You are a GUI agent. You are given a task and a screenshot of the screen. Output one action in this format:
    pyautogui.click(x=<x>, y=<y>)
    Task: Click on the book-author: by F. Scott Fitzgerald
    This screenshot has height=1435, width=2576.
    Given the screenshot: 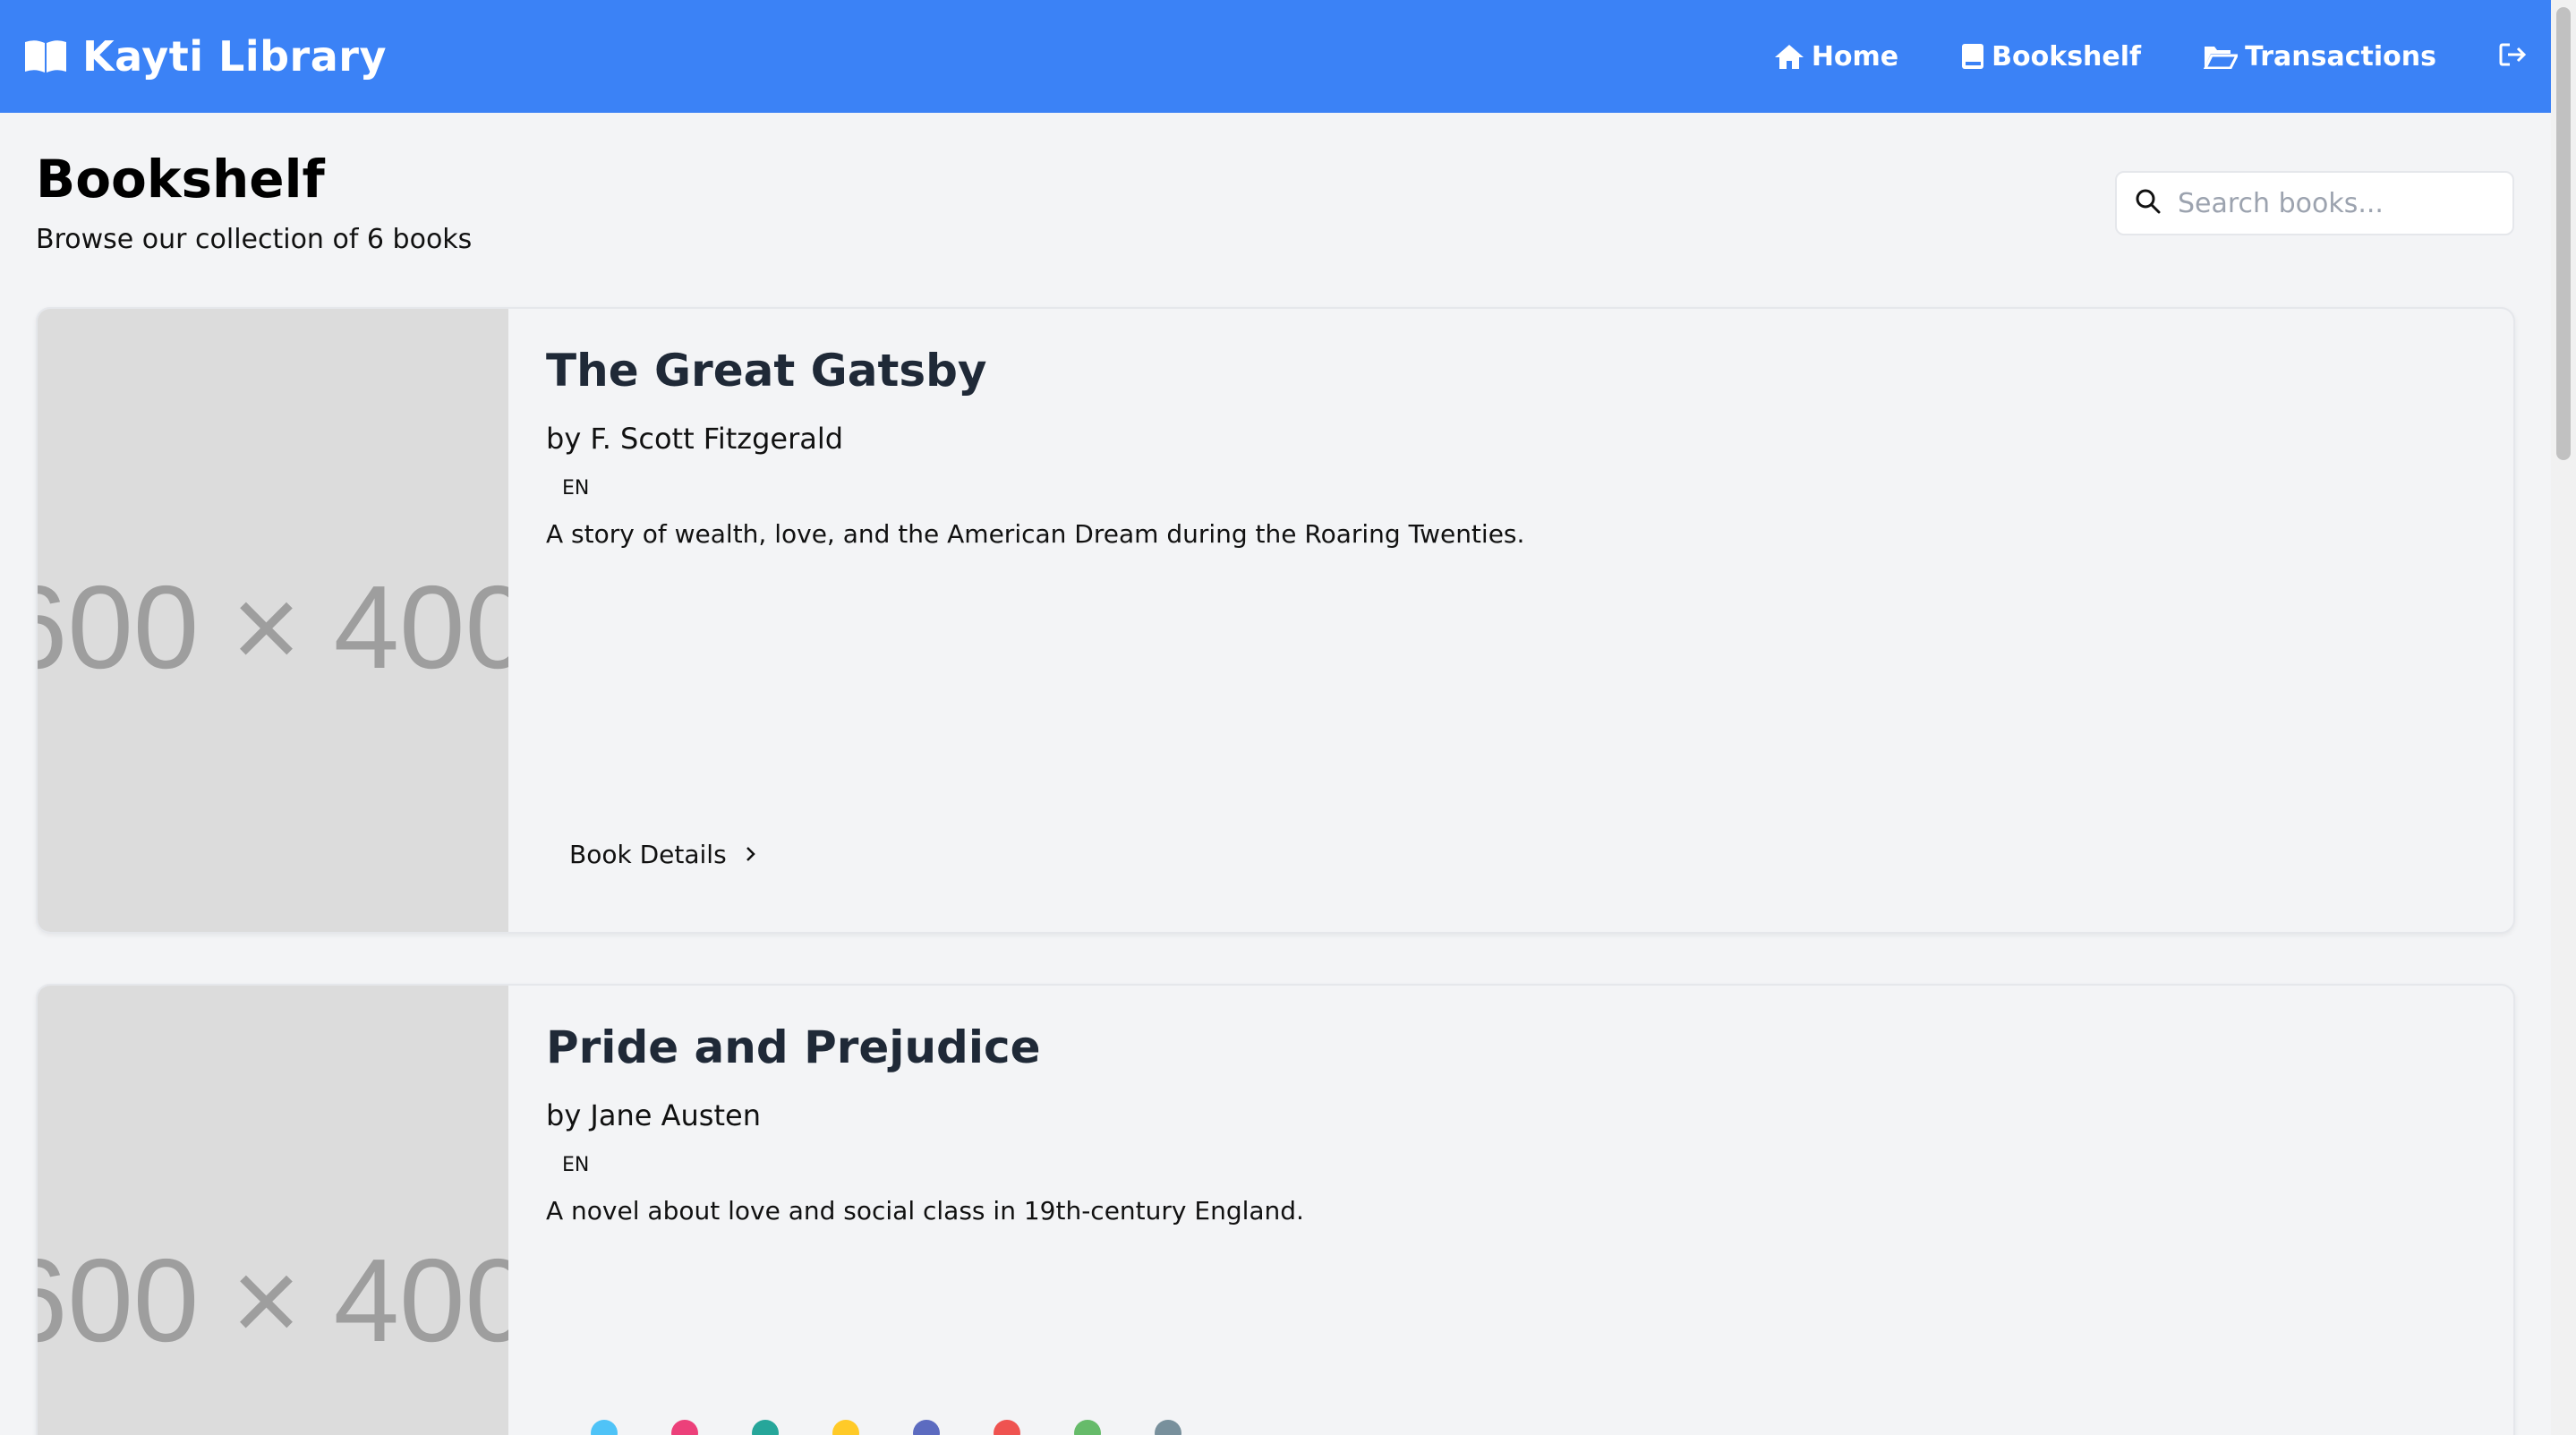 What is the action you would take?
    pyautogui.click(x=695, y=439)
    